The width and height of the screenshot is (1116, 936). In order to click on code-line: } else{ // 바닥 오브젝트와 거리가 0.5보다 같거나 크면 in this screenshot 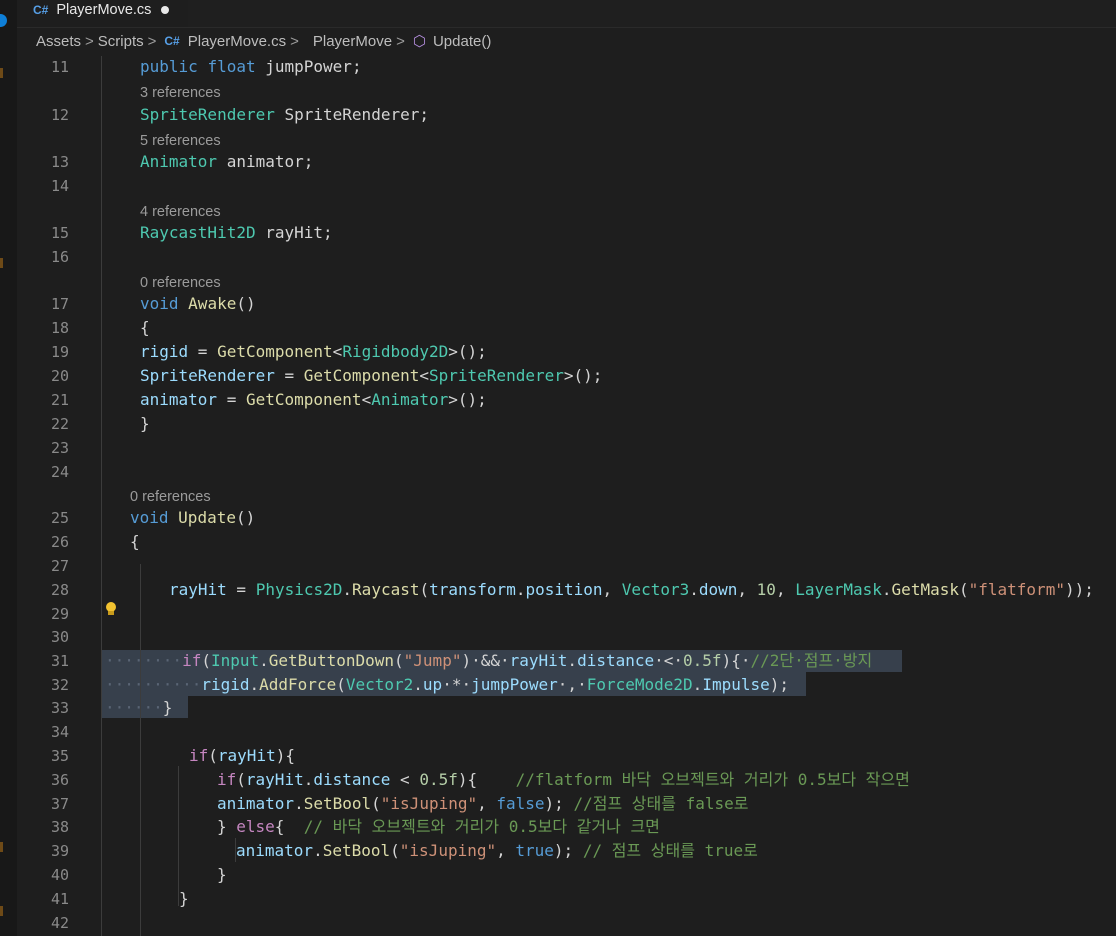, I will do `click(438, 827)`.